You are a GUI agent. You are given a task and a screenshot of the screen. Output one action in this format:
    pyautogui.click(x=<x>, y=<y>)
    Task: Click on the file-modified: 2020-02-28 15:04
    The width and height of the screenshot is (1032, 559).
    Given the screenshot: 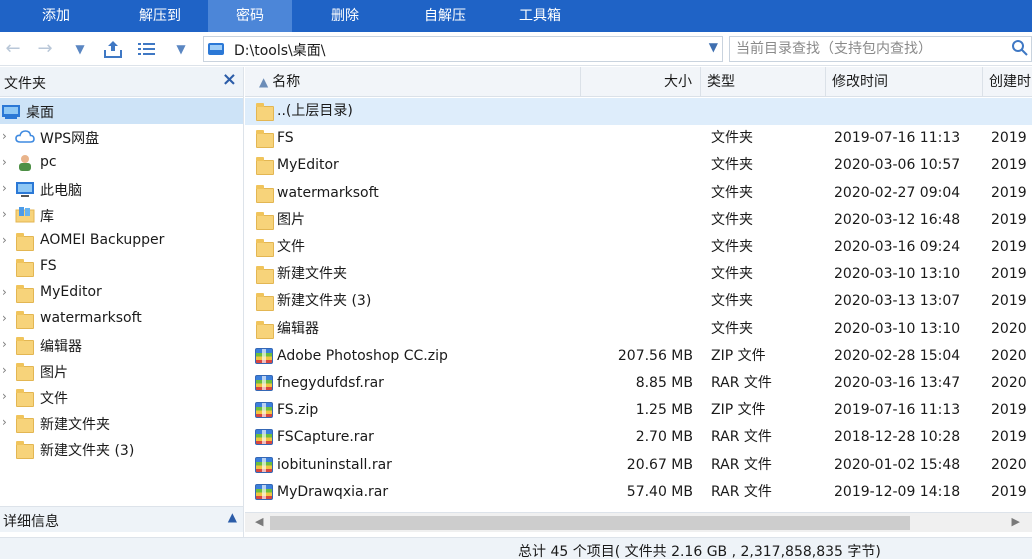 What is the action you would take?
    pyautogui.click(x=897, y=355)
    